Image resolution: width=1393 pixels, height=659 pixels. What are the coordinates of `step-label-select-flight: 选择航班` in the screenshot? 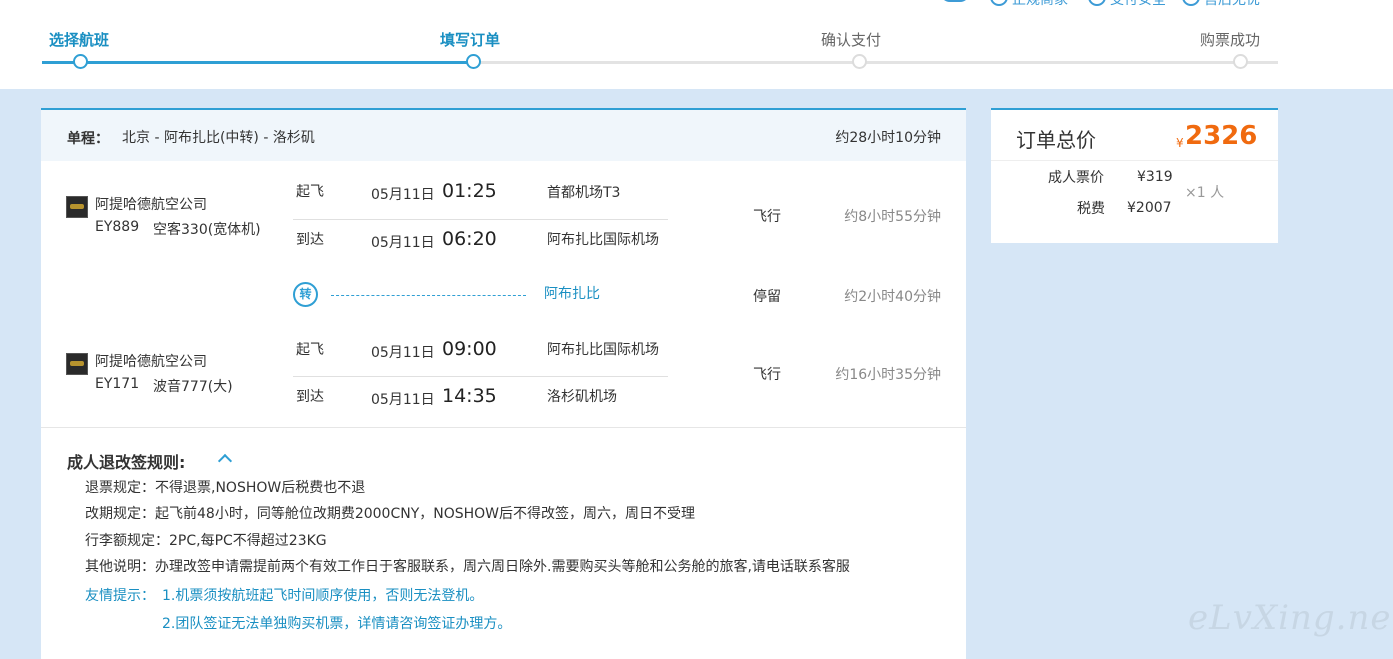 It's located at (79, 40).